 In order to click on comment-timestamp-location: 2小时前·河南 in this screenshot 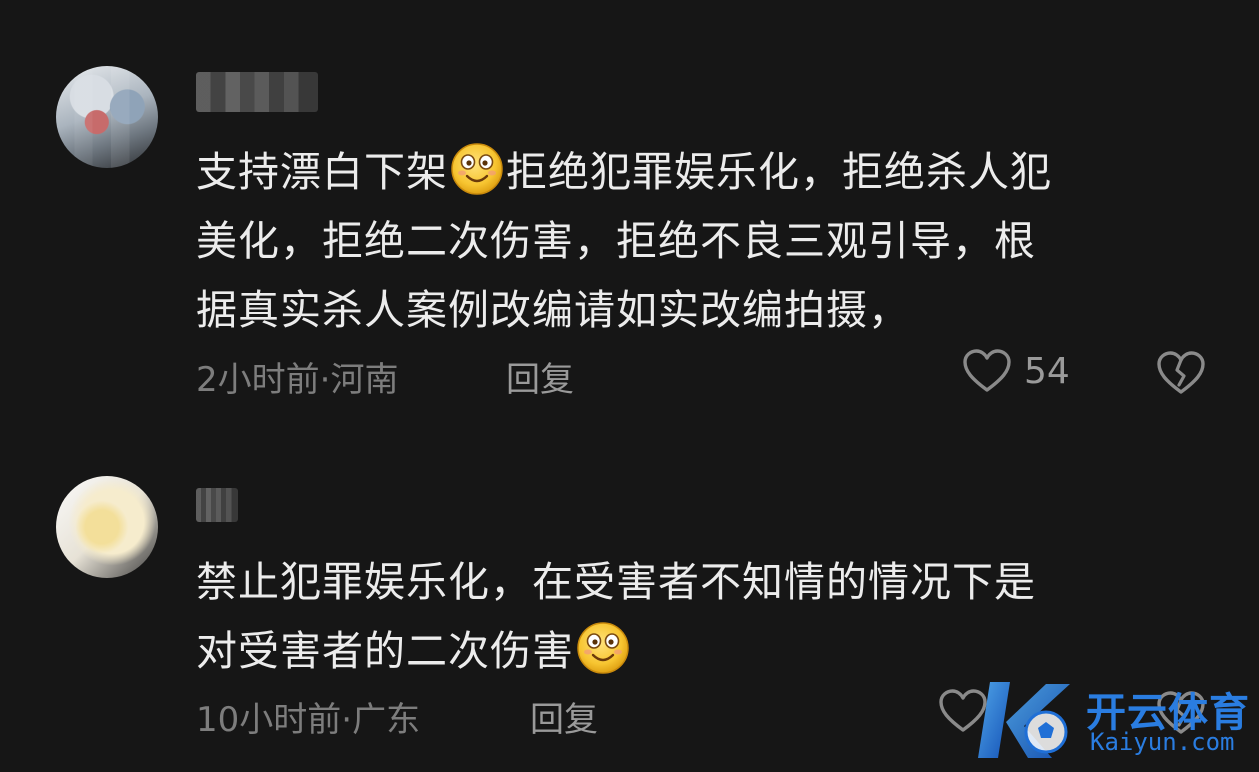, I will do `click(297, 380)`.